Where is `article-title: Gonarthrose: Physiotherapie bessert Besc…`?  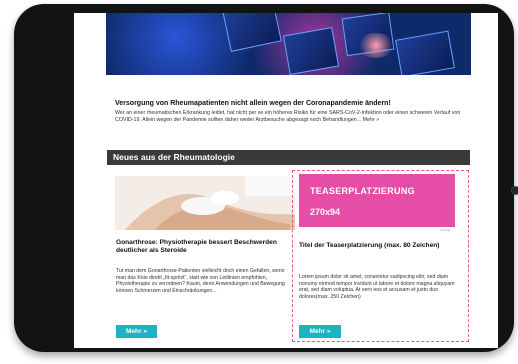 article-title: Gonarthrose: Physiotherapie bessert Besc… is located at coordinates (207, 247).